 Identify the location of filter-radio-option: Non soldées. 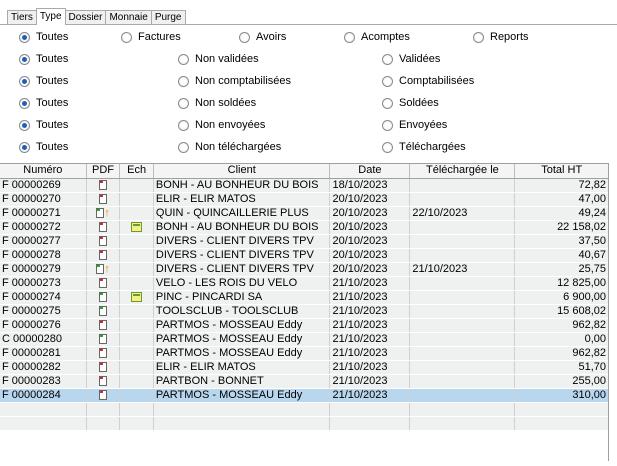
(217, 103).